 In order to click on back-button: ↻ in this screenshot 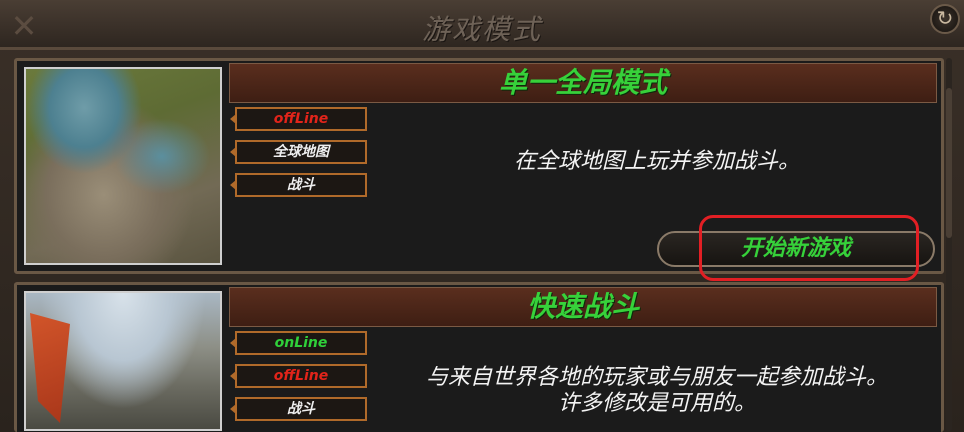, I will do `click(945, 19)`.